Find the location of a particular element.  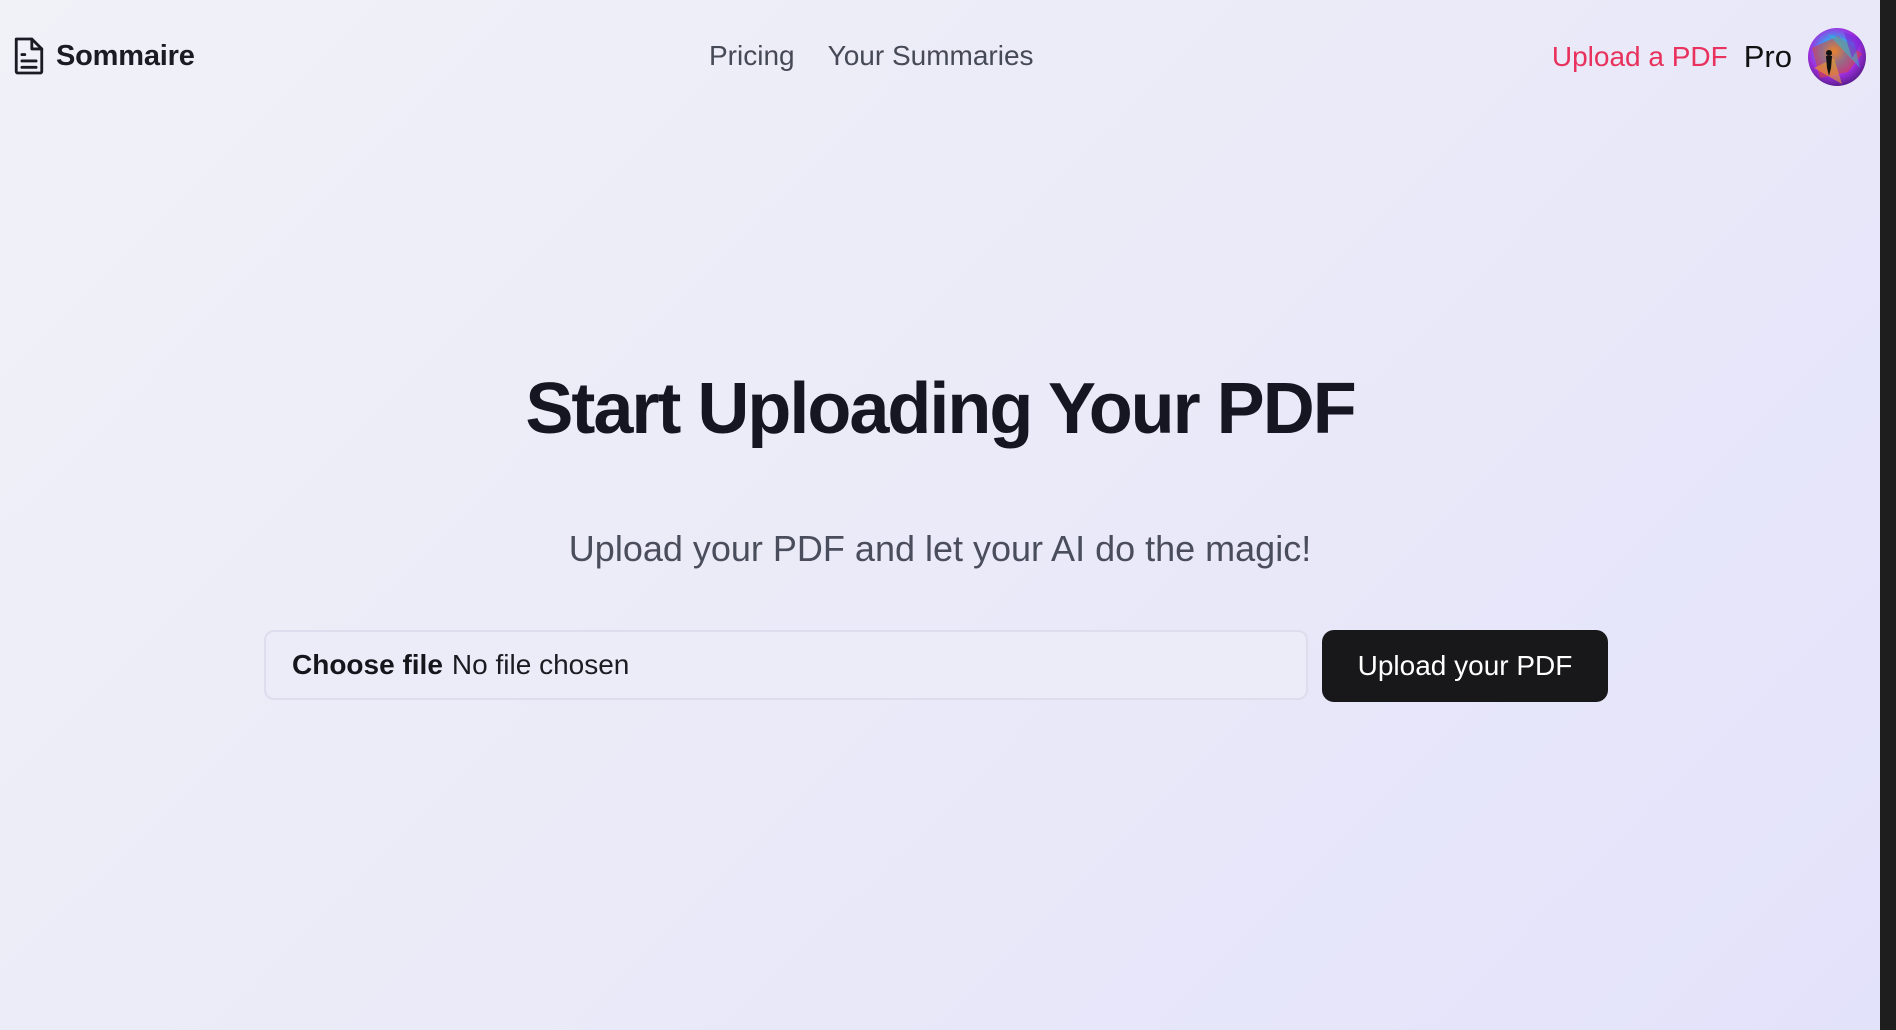

header-actions: Upload a PDF Pro is located at coordinates (1709, 57).